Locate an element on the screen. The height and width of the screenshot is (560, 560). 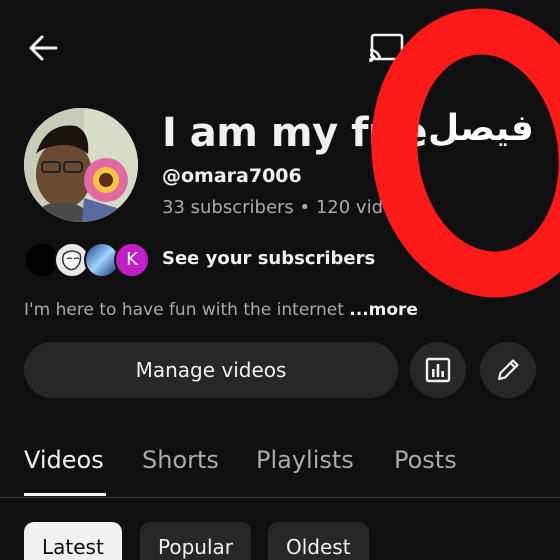
overlay-arabic-text: فيصل is located at coordinates (481, 128).